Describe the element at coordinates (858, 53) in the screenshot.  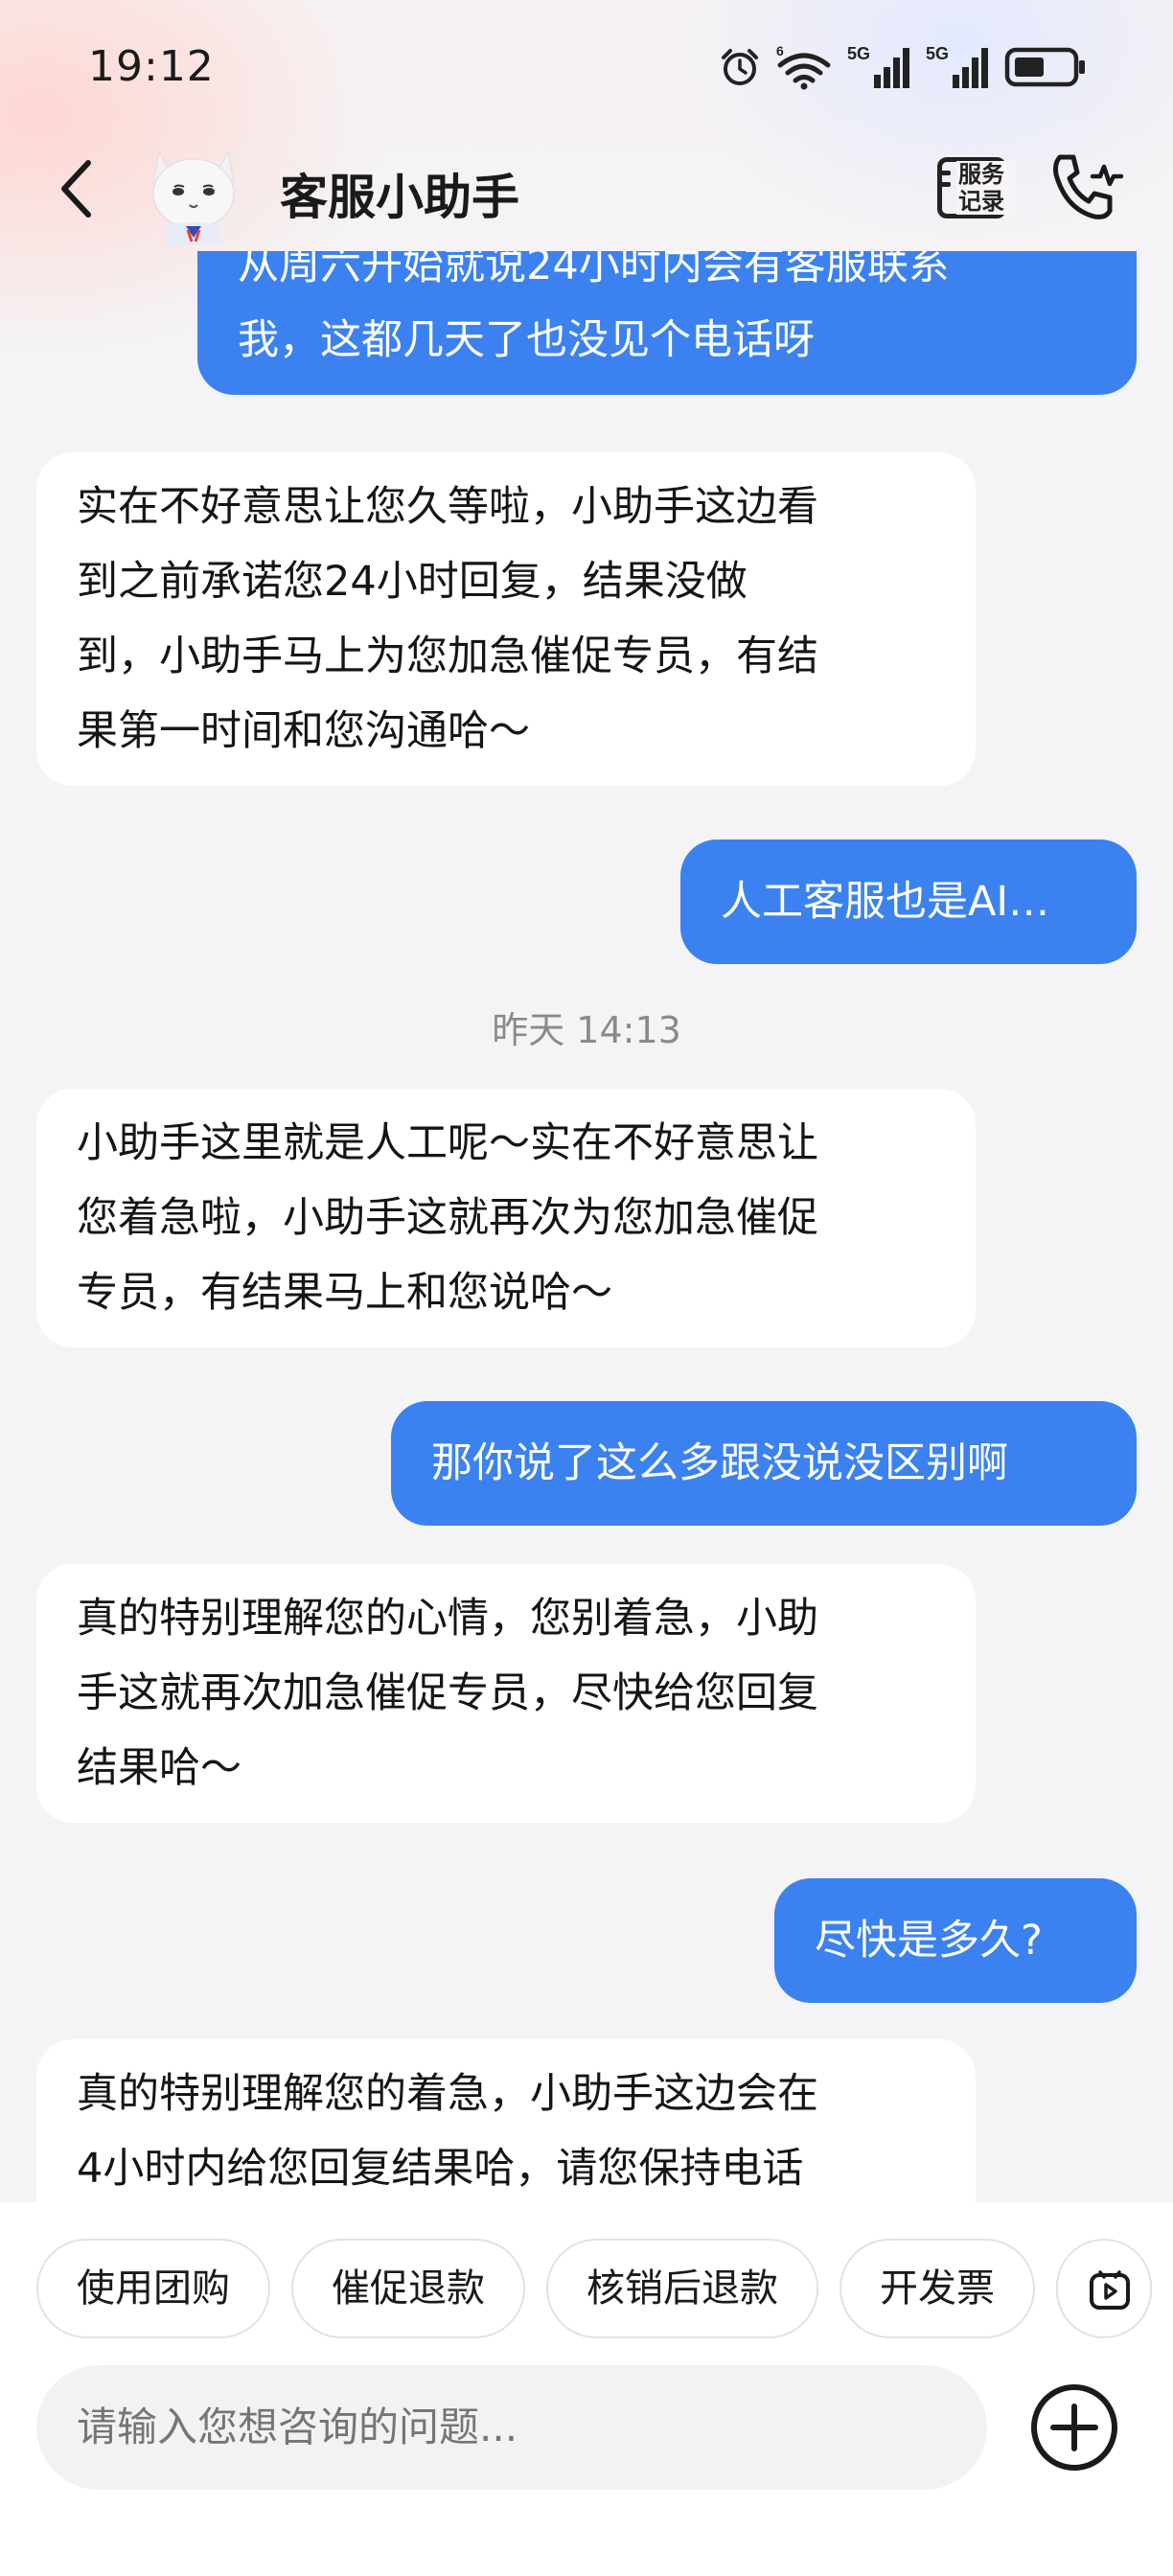
I see `signal-1-label: 5G` at that location.